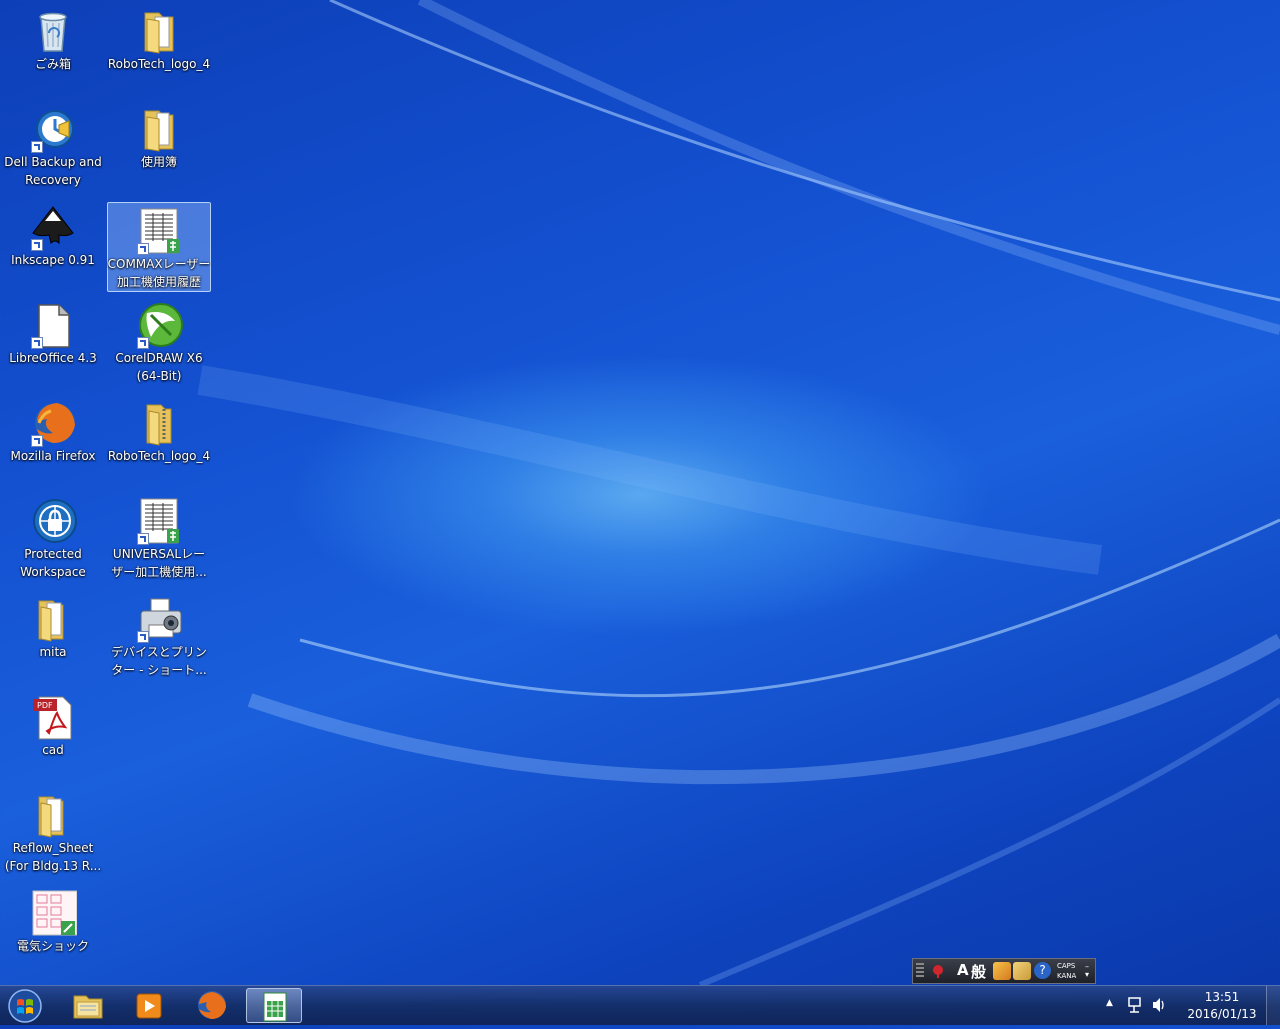  I want to click on folder-mita: mita, so click(53, 635).